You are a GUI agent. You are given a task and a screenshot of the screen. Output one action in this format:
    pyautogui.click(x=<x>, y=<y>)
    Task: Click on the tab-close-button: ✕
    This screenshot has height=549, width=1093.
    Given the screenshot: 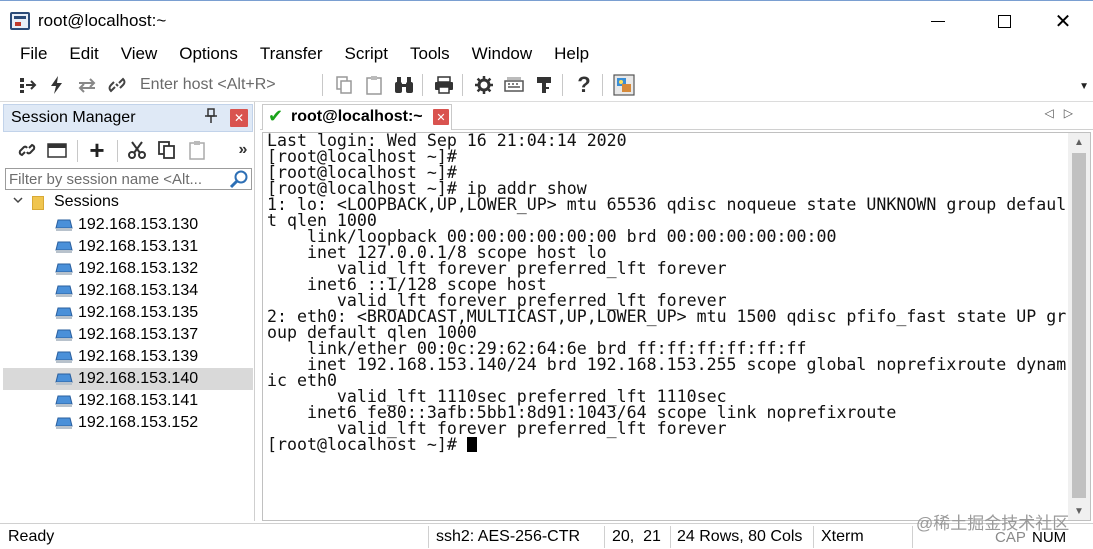 What is the action you would take?
    pyautogui.click(x=441, y=117)
    